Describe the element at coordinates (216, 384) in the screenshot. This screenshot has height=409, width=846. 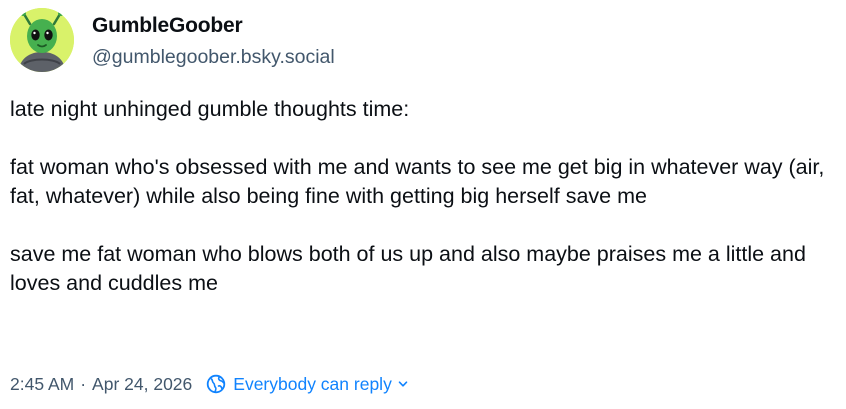
I see `globe-icon` at that location.